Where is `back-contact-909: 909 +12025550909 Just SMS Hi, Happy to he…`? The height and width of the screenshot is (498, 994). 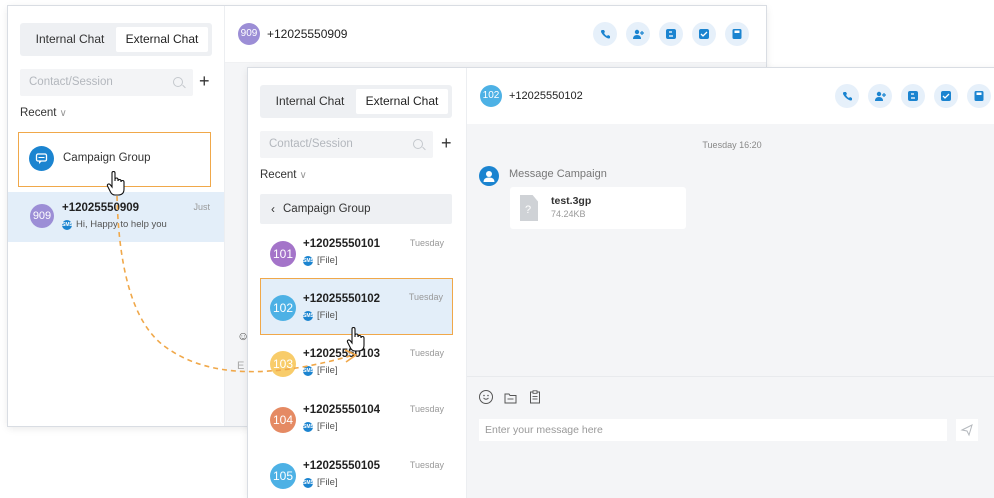 back-contact-909: 909 +12025550909 Just SMS Hi, Happy to he… is located at coordinates (116, 217).